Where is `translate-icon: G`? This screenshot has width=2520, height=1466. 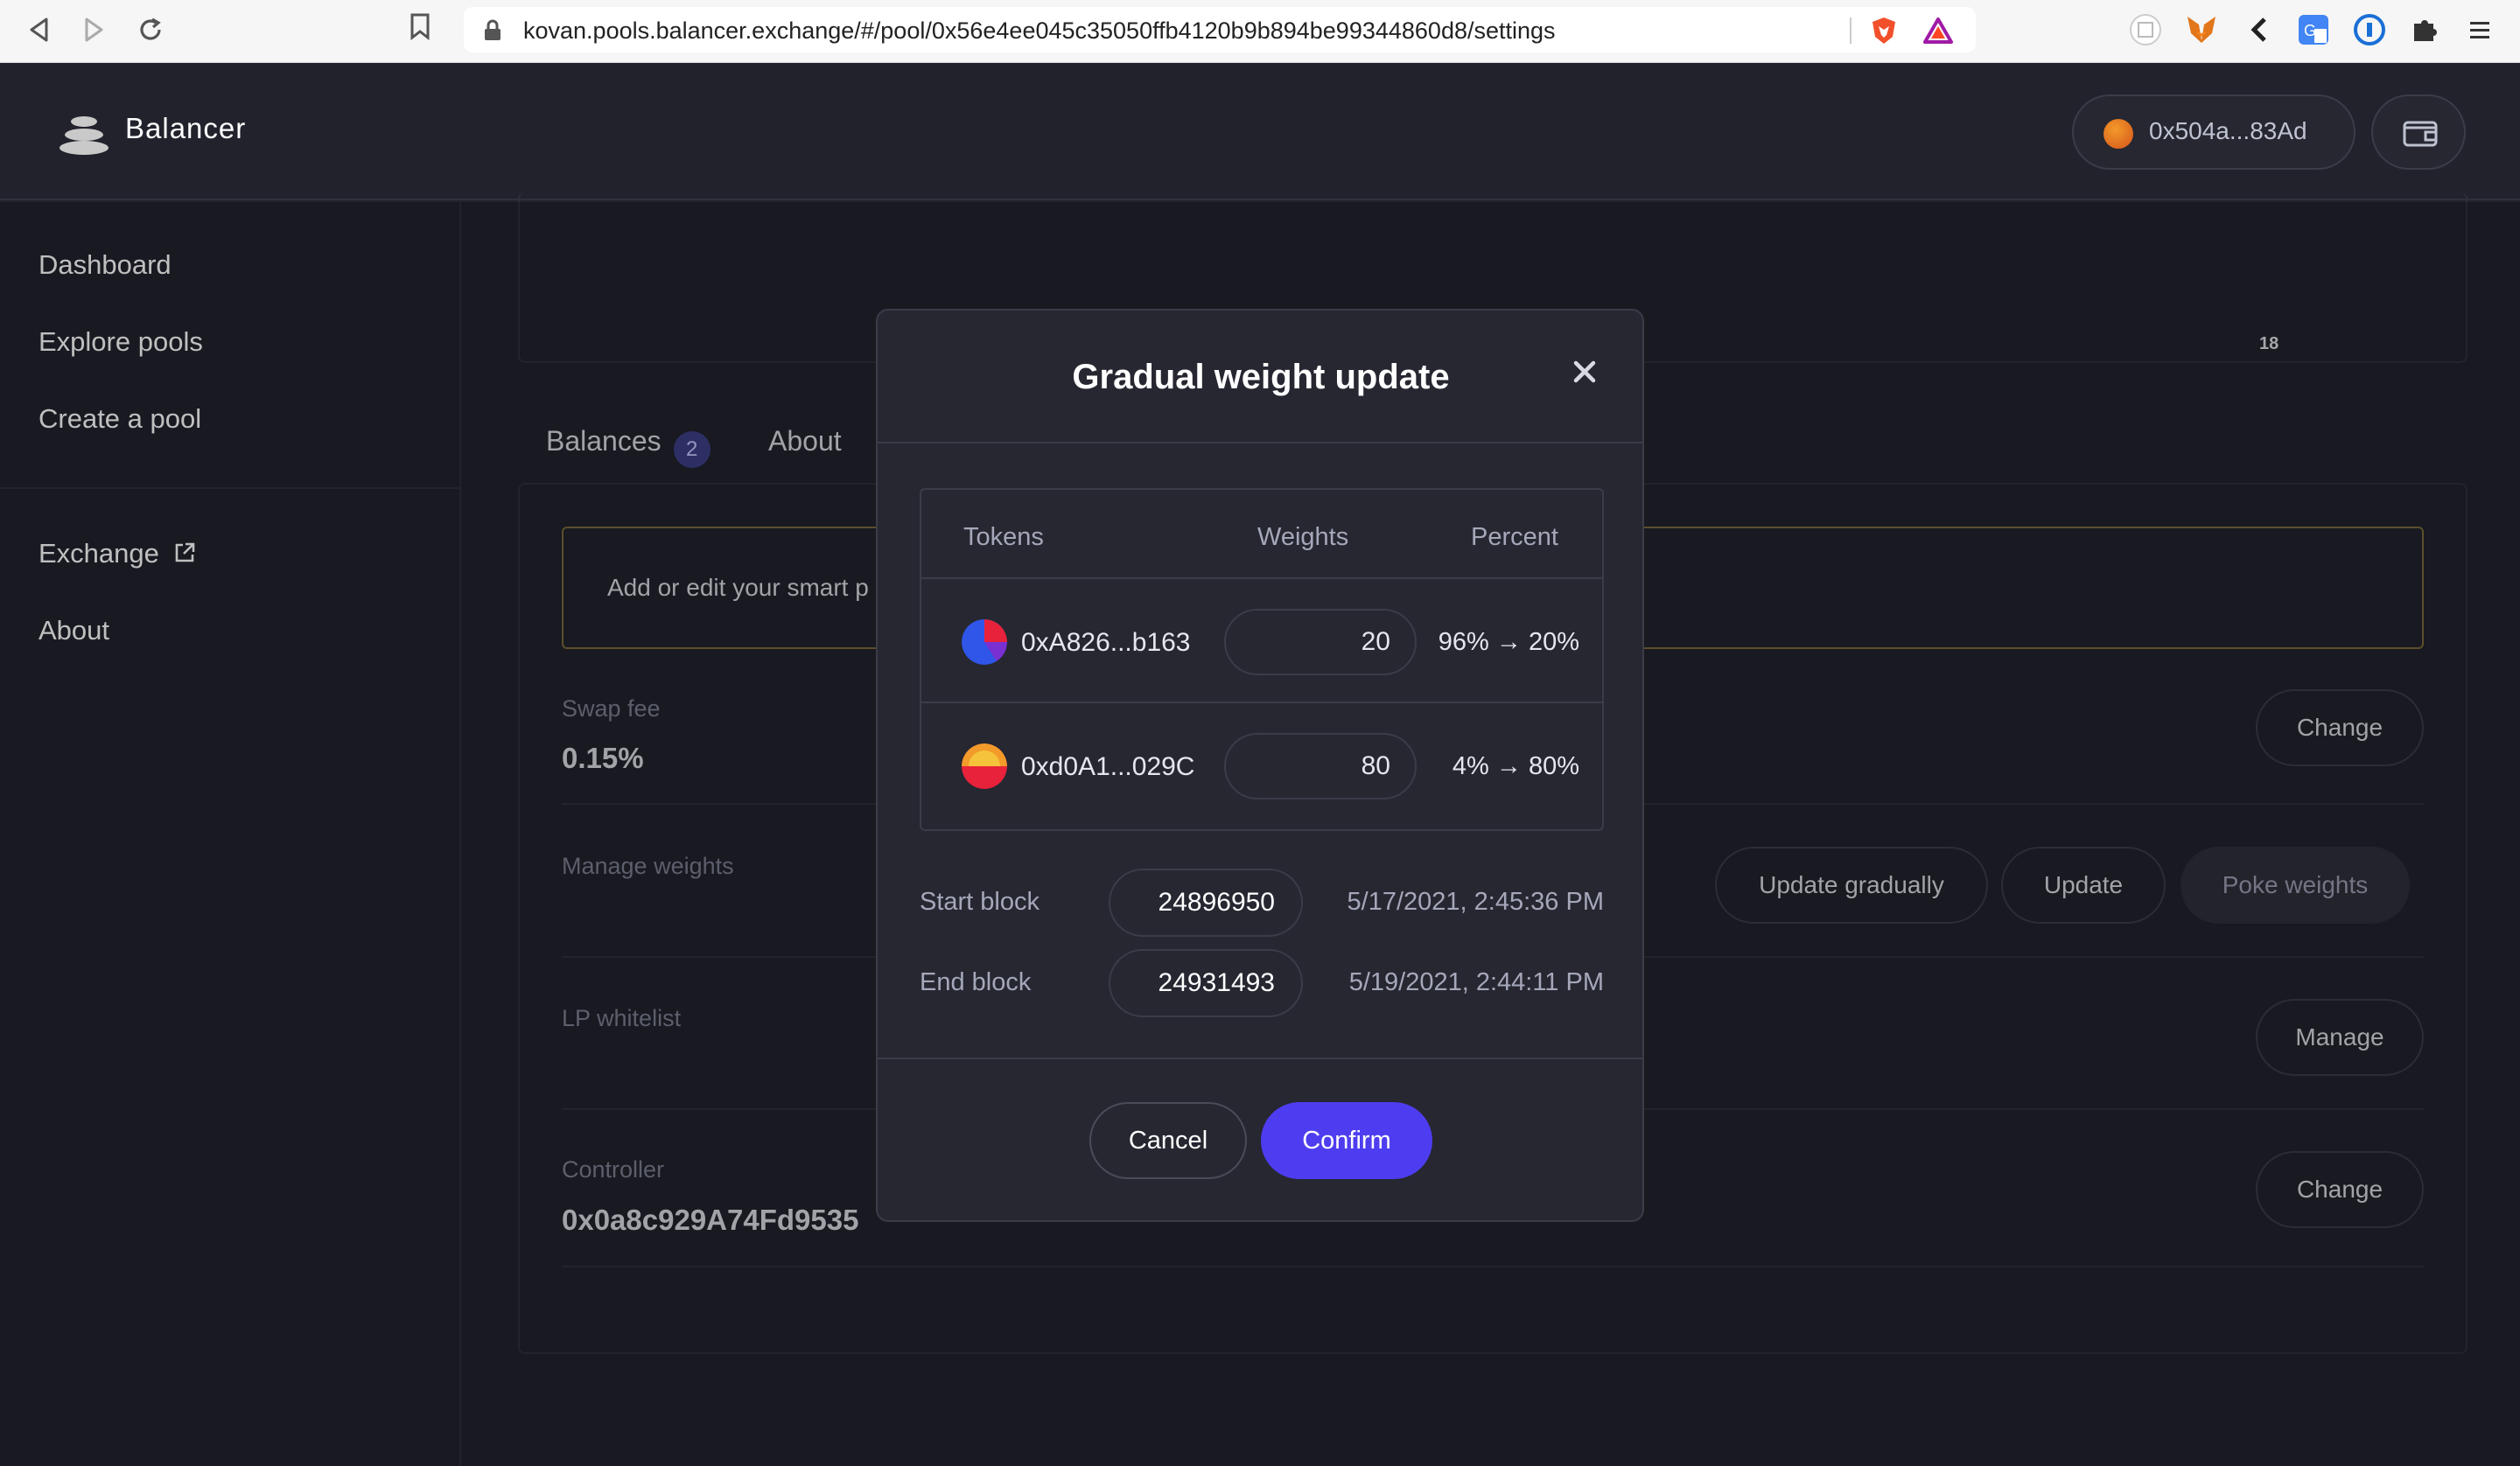
translate-icon: G is located at coordinates (2313, 30).